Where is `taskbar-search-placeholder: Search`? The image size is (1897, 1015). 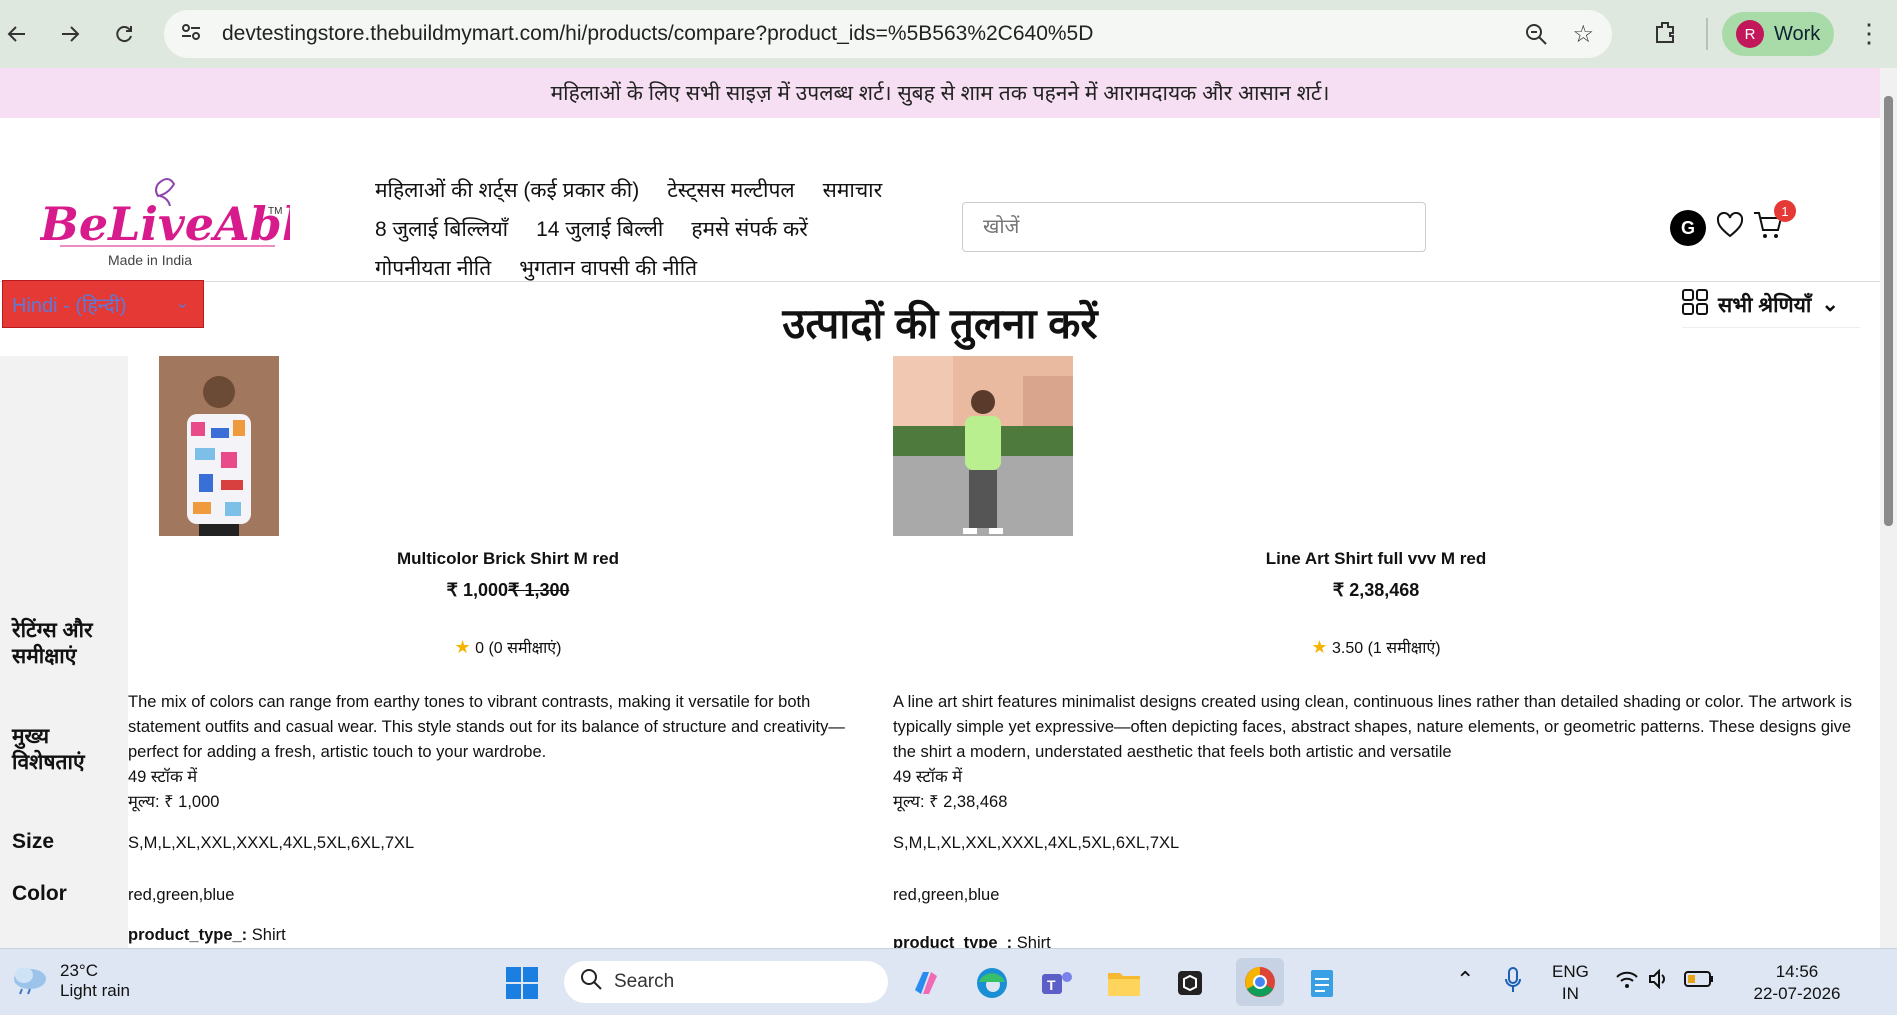 taskbar-search-placeholder: Search is located at coordinates (644, 981).